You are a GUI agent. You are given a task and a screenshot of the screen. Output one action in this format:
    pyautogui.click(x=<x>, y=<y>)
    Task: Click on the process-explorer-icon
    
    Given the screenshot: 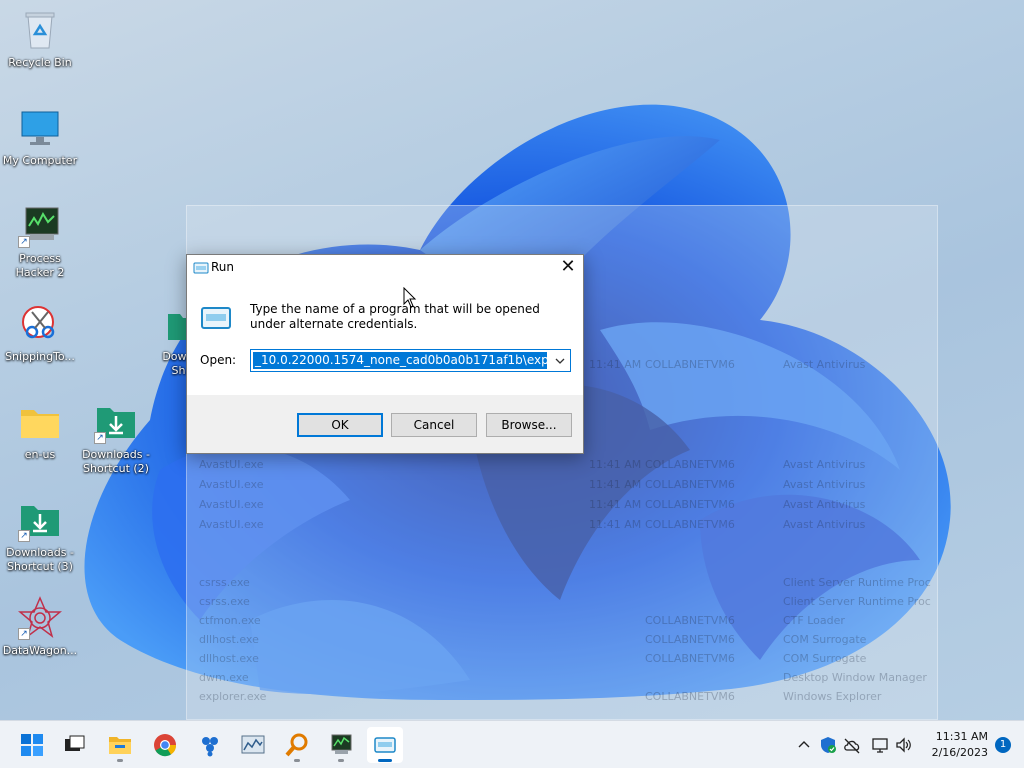 What is the action you would take?
    pyautogui.click(x=210, y=747)
    